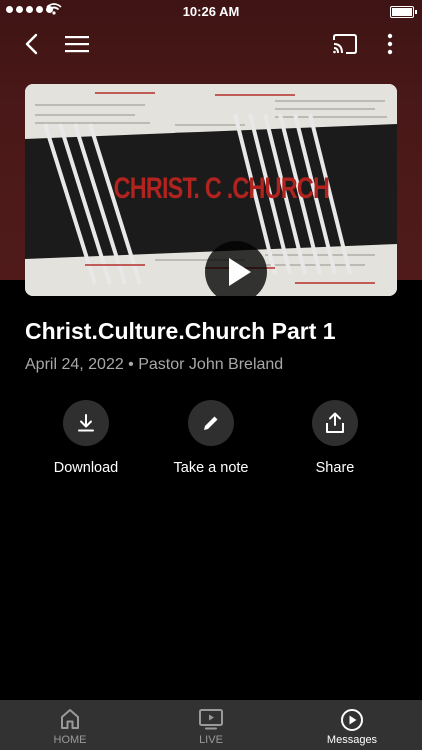  I want to click on share-button: Share, so click(335, 438).